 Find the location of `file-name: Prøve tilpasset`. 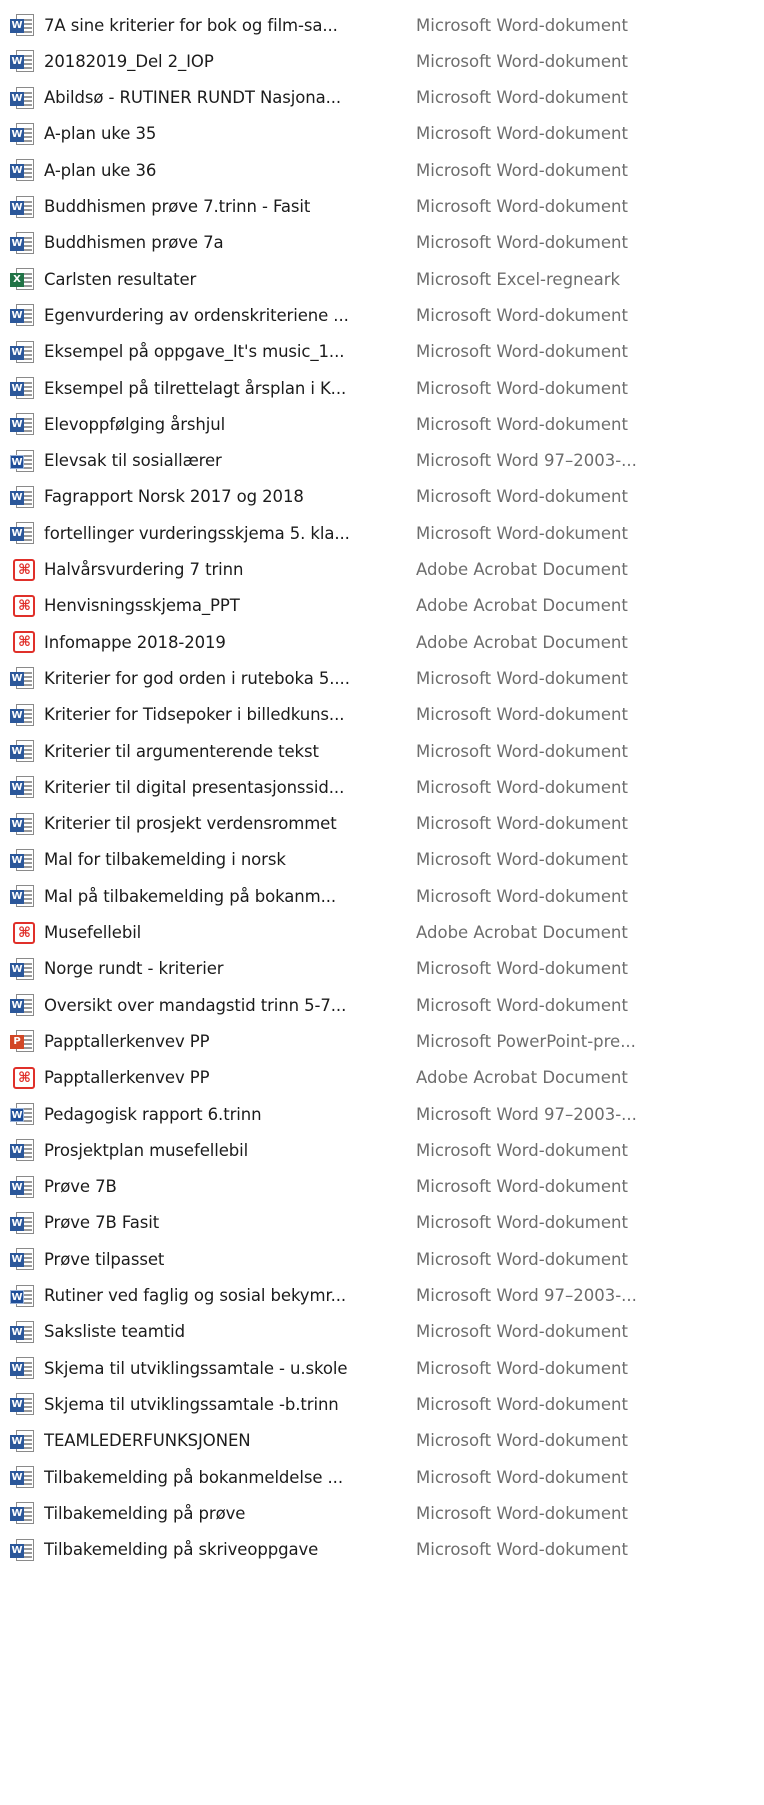

file-name: Prøve tilpasset is located at coordinates (104, 1259).